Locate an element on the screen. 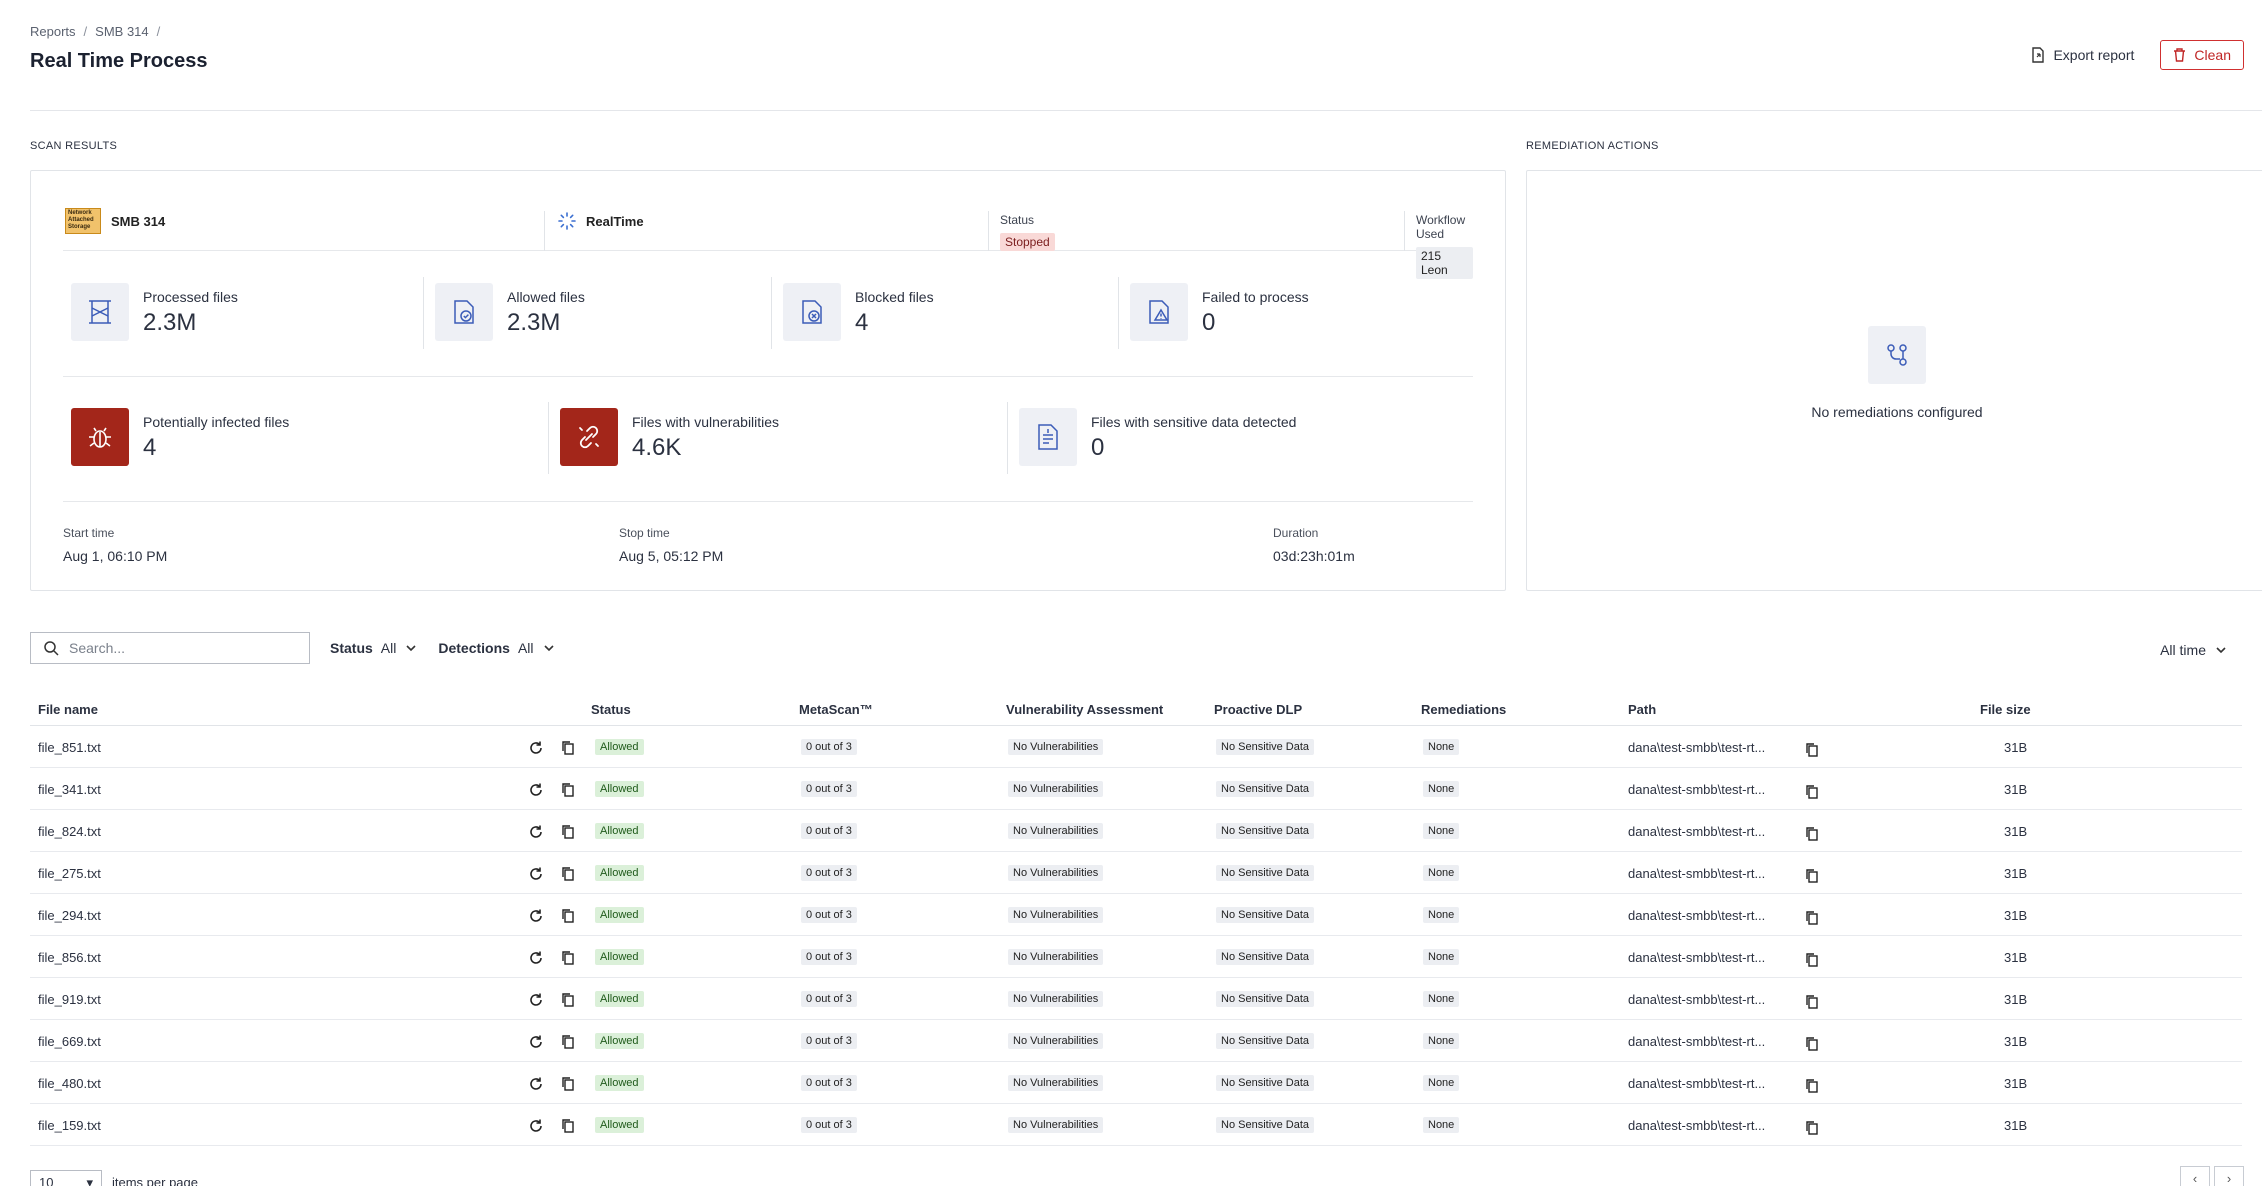 This screenshot has width=2262, height=1186. bug-icon is located at coordinates (100, 437).